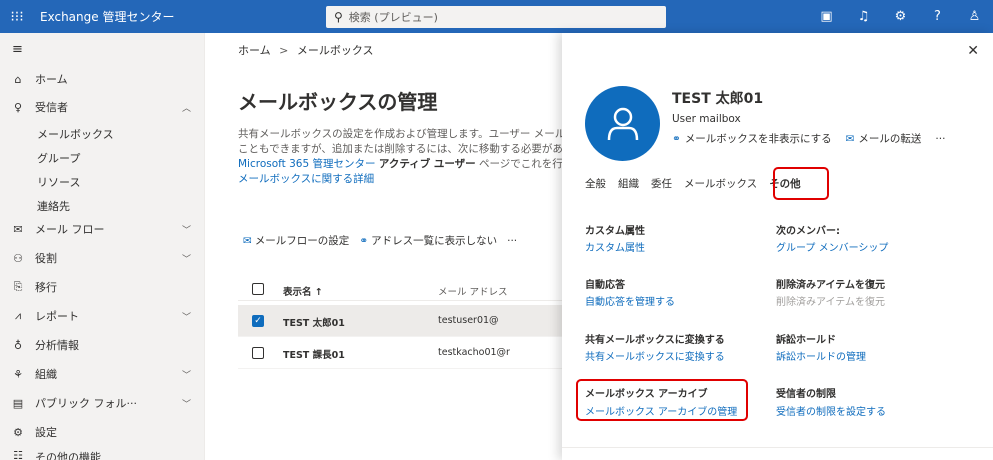  I want to click on settings-icon: ⚙, so click(18, 432).